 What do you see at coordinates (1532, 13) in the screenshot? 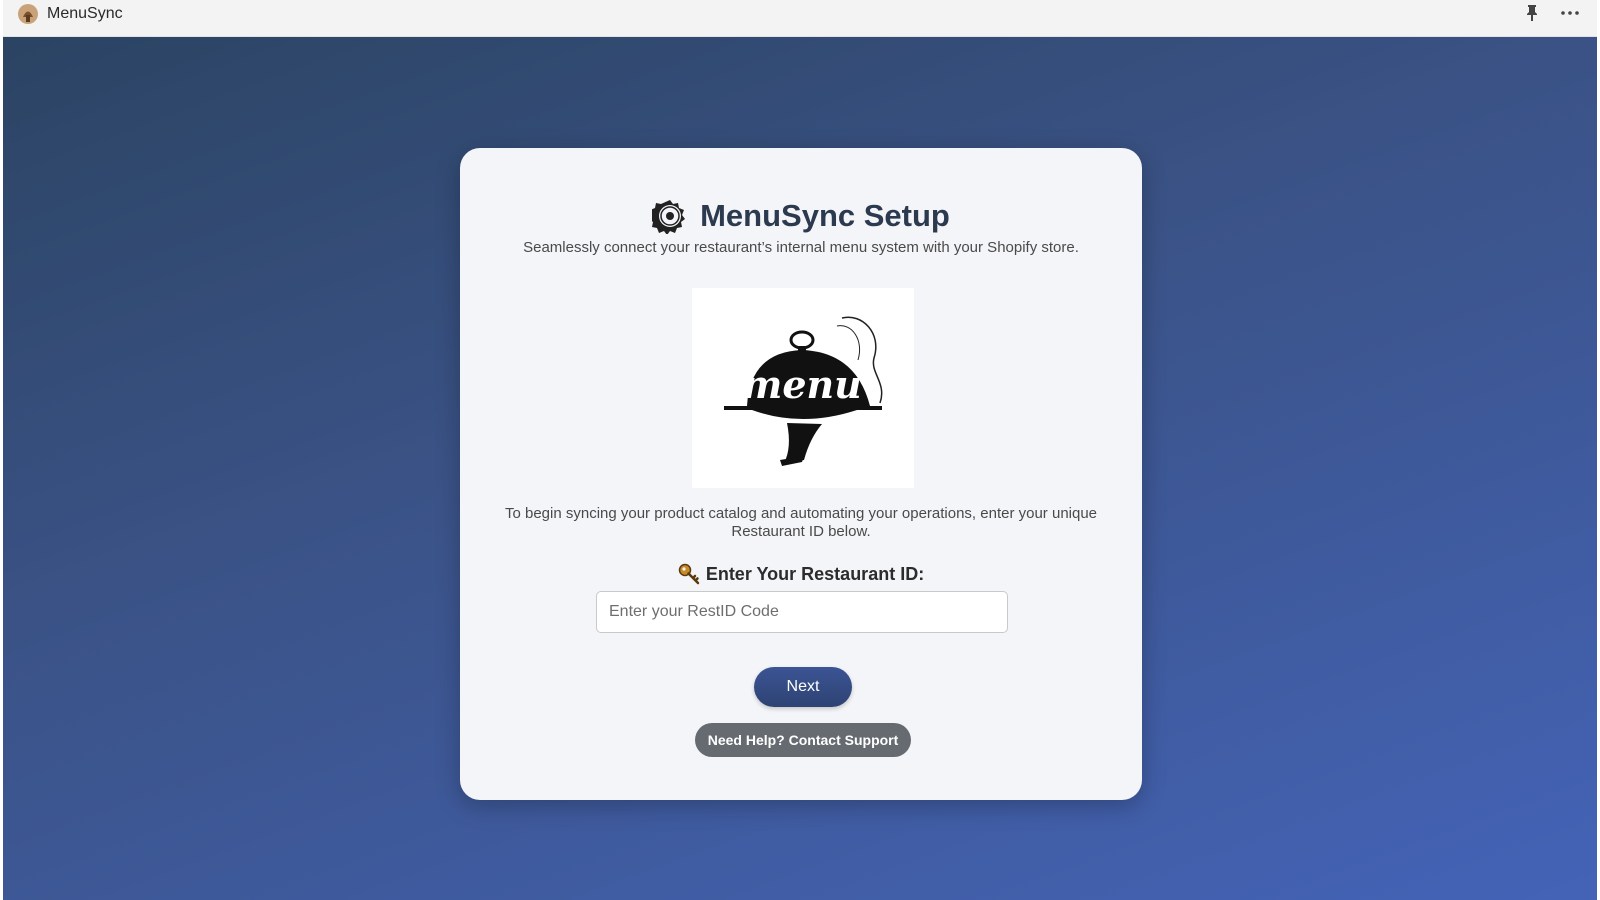
I see `pin-icon` at bounding box center [1532, 13].